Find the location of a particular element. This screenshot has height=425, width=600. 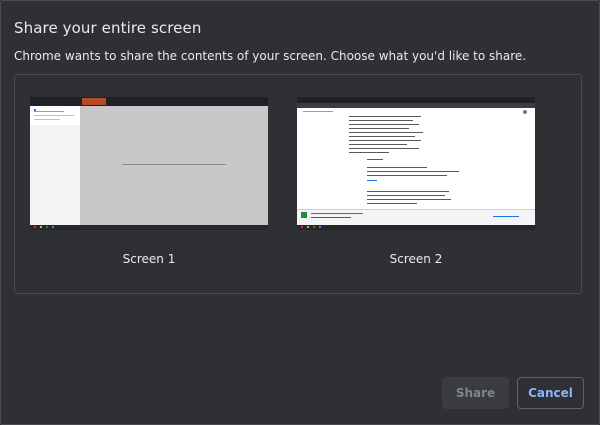

thumb-main-area is located at coordinates (174, 165).